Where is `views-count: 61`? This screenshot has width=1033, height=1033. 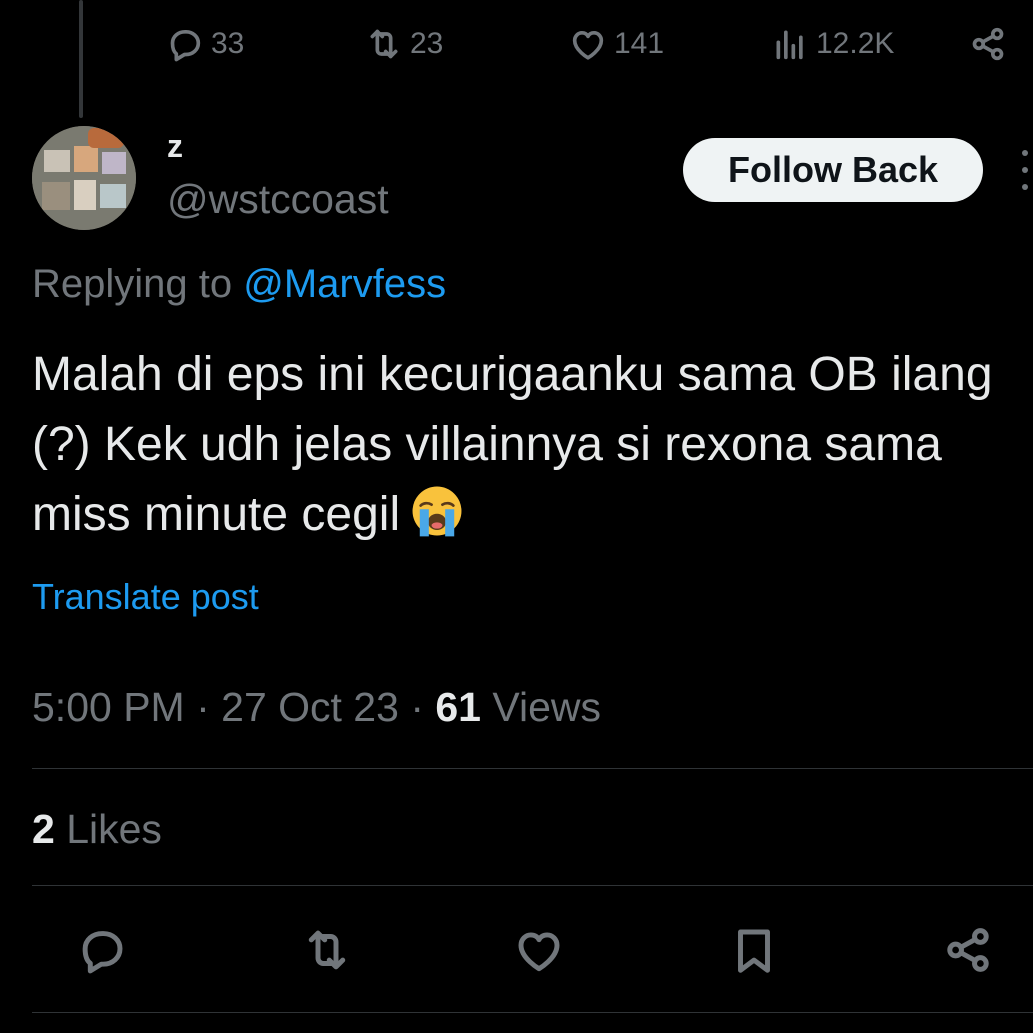
views-count: 61 is located at coordinates (458, 707).